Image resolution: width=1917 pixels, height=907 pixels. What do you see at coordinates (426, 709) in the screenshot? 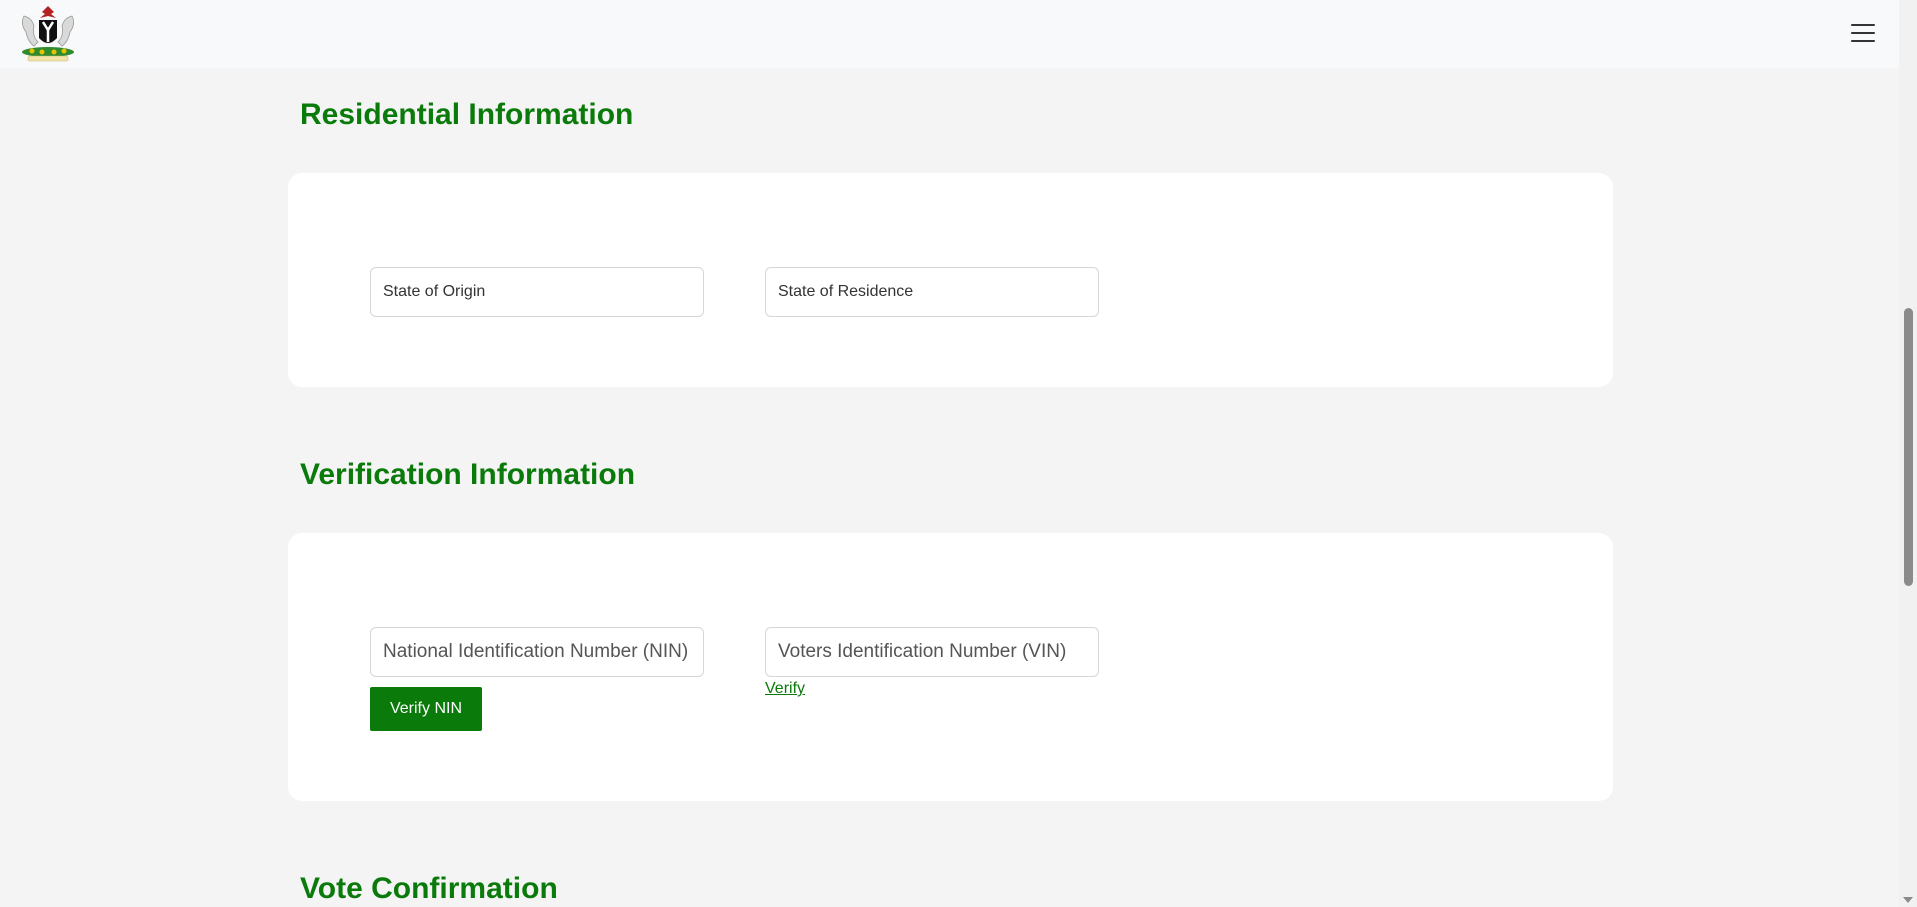
I see `verify-nin-button: Verify NIN` at bounding box center [426, 709].